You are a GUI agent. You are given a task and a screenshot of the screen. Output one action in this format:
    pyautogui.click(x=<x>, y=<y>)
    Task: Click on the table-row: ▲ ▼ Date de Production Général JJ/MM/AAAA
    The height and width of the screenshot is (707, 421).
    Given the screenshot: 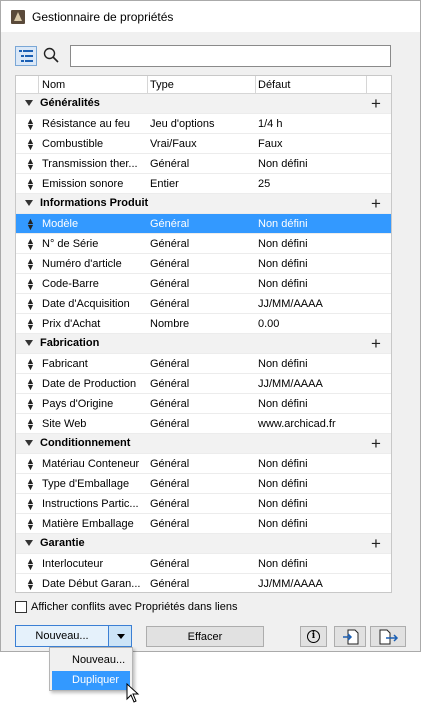 What is the action you would take?
    pyautogui.click(x=203, y=384)
    